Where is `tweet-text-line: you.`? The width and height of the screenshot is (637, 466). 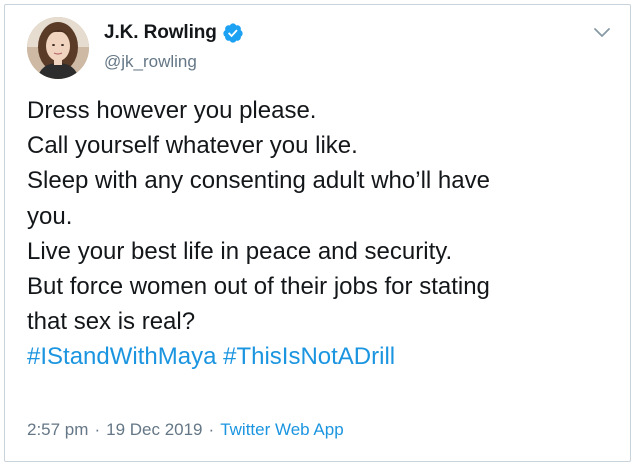 tweet-text-line: you. is located at coordinates (50, 216).